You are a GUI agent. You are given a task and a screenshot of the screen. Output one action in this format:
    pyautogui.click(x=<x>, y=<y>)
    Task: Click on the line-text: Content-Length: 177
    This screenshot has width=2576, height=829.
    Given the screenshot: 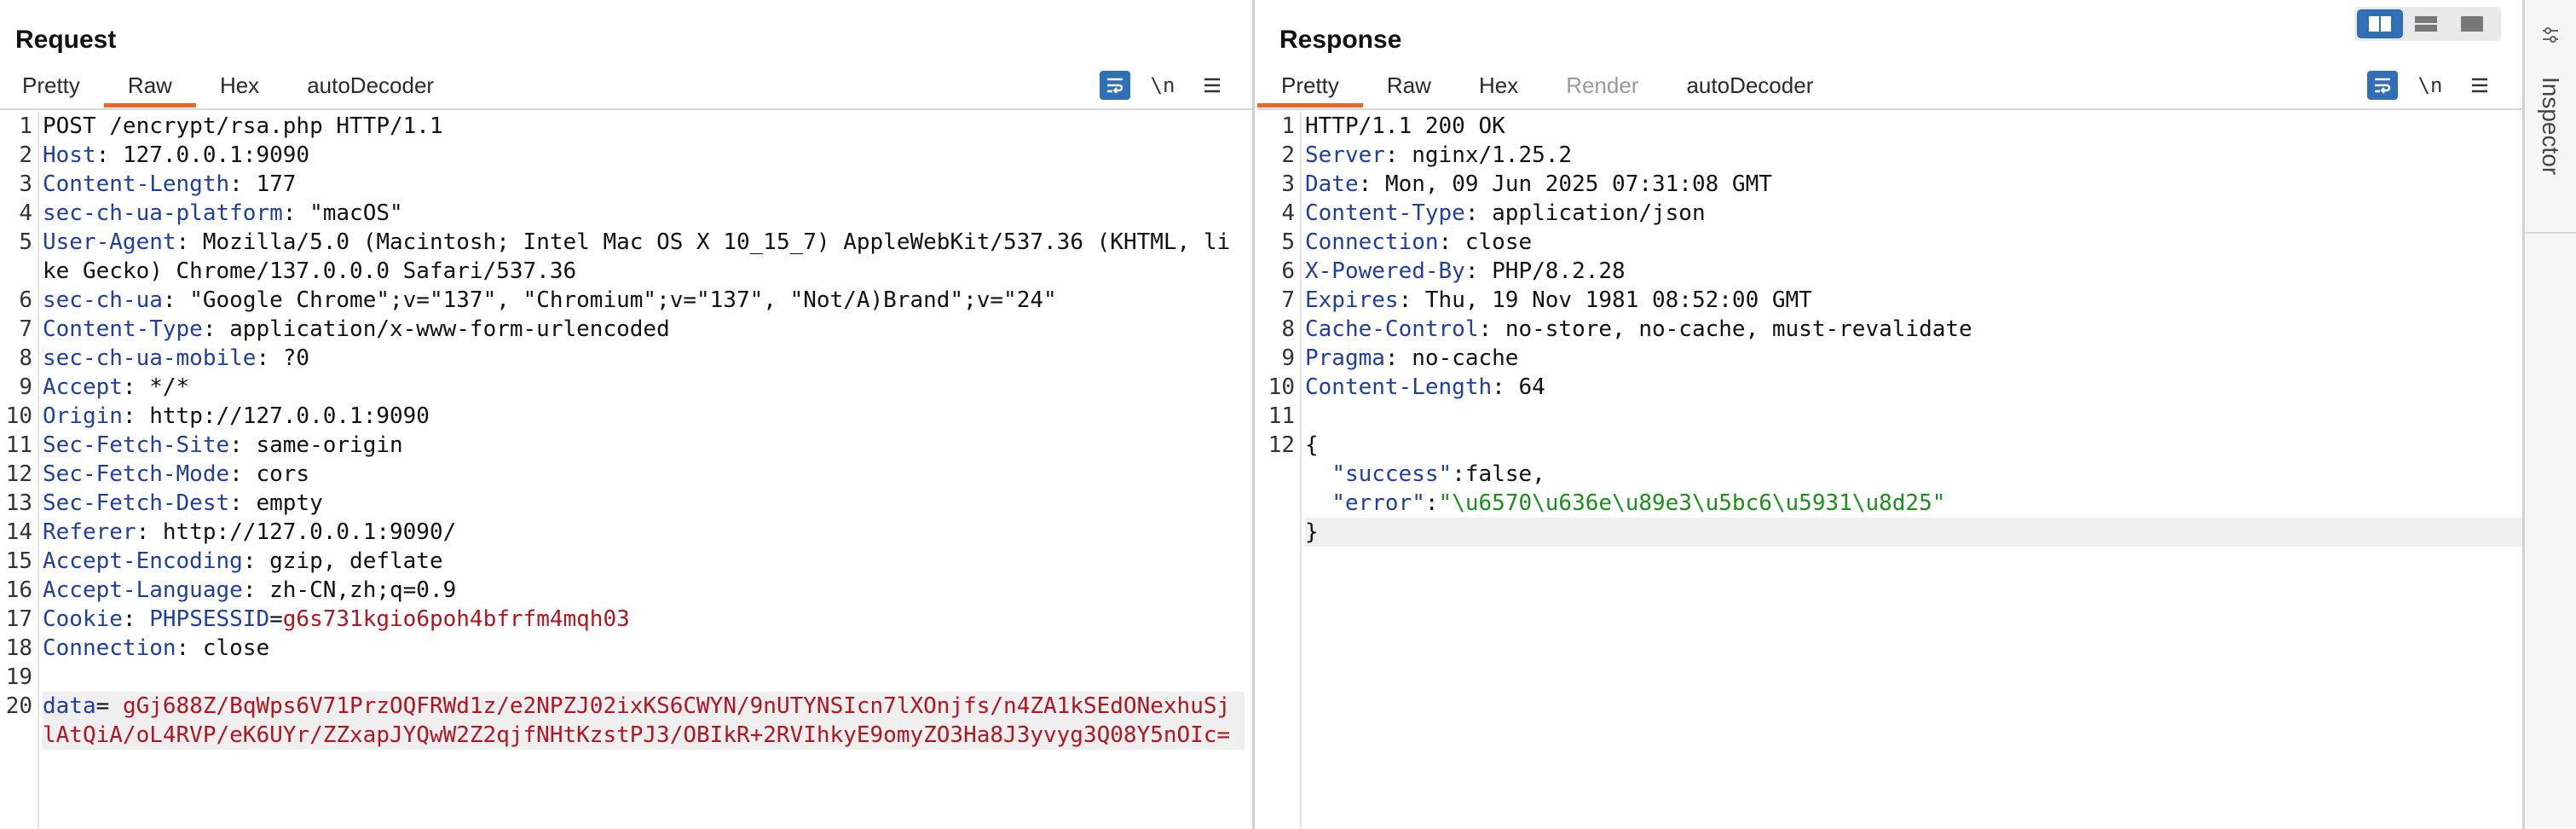 What is the action you would take?
    pyautogui.click(x=170, y=184)
    